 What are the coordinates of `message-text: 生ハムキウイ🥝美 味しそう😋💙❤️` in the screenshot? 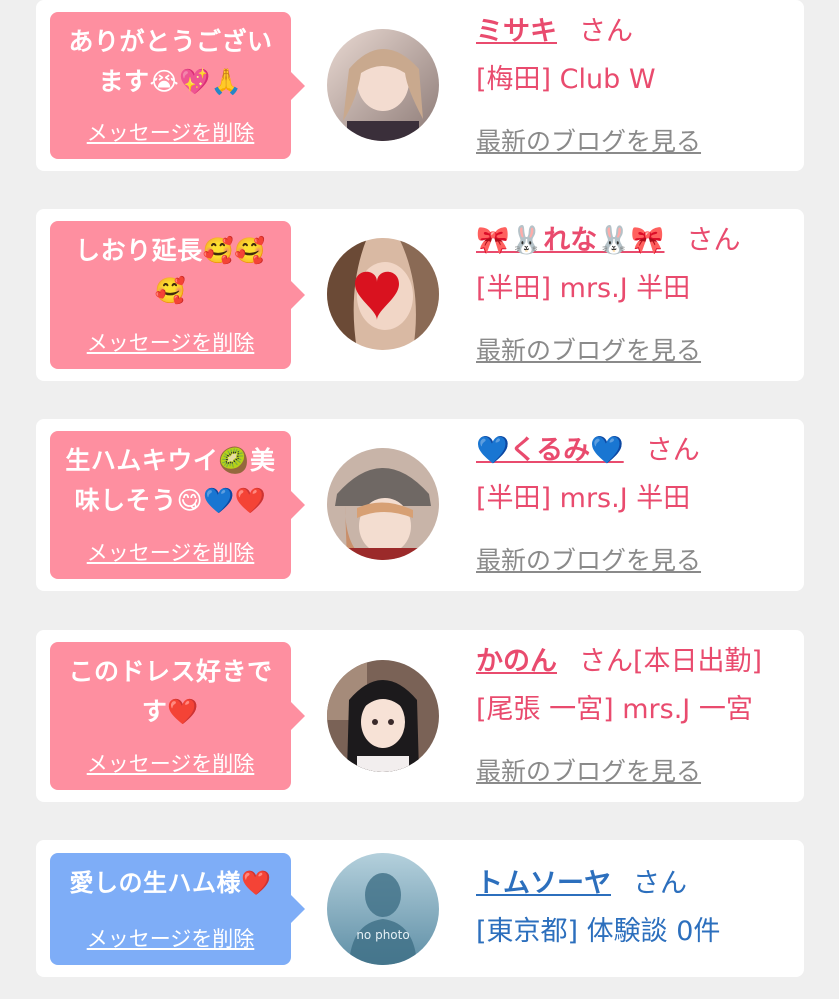 It's located at (170, 480).